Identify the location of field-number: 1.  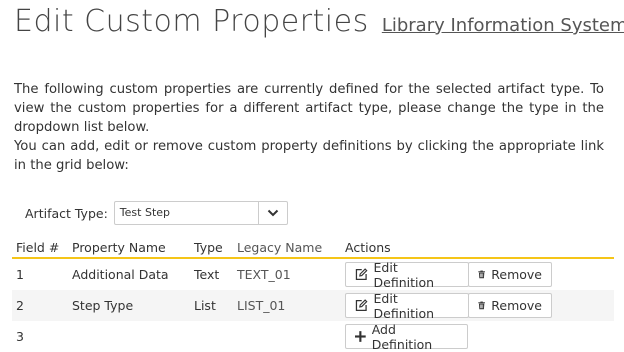
(20, 274).